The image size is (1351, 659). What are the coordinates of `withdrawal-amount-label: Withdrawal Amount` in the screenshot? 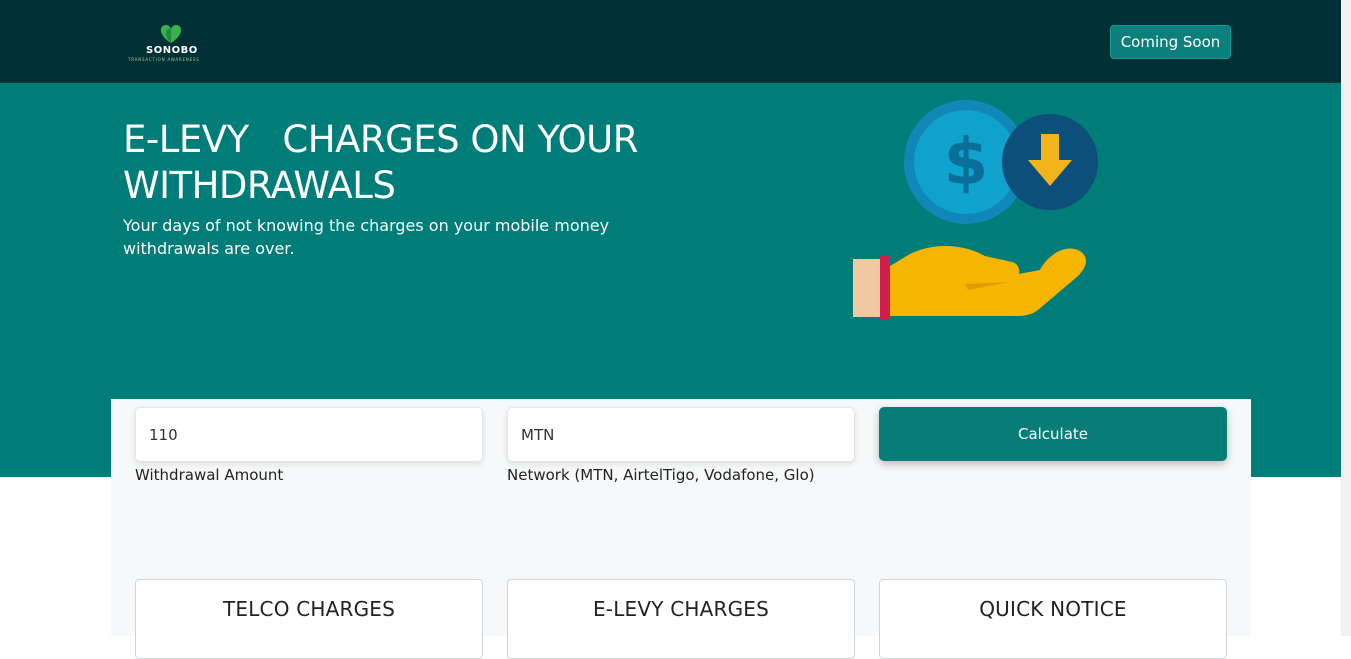 It's located at (209, 475).